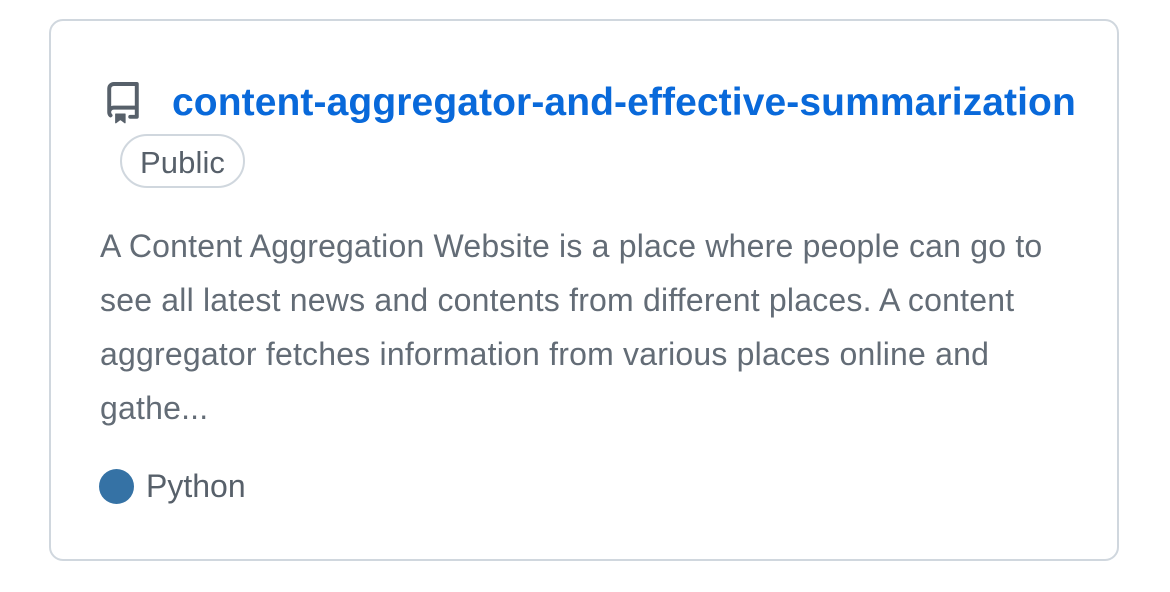  I want to click on language-color-dot, so click(116, 486).